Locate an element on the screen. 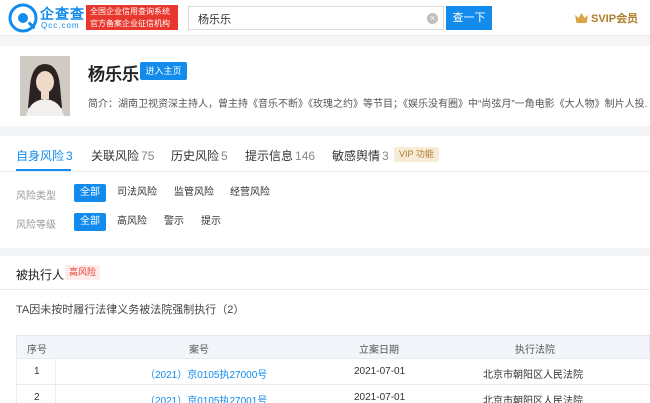  filter-type-regulatory: 监管风险 is located at coordinates (194, 193).